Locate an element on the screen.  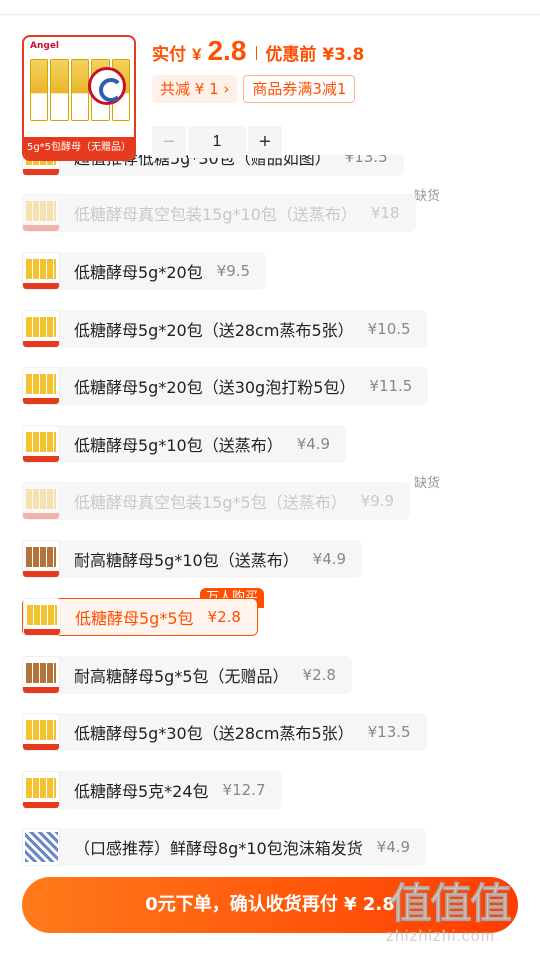
sku-option: 低糖酵母真空包装15g*10包（送蒸布） ¥18 is located at coordinates (219, 213).